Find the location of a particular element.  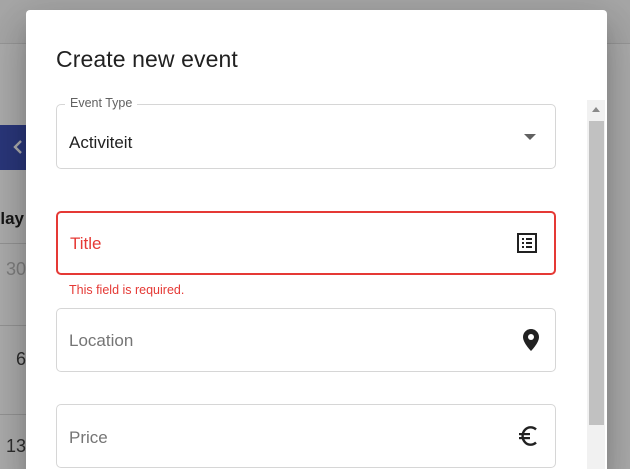

event-type-label: Event Type is located at coordinates (101, 103).